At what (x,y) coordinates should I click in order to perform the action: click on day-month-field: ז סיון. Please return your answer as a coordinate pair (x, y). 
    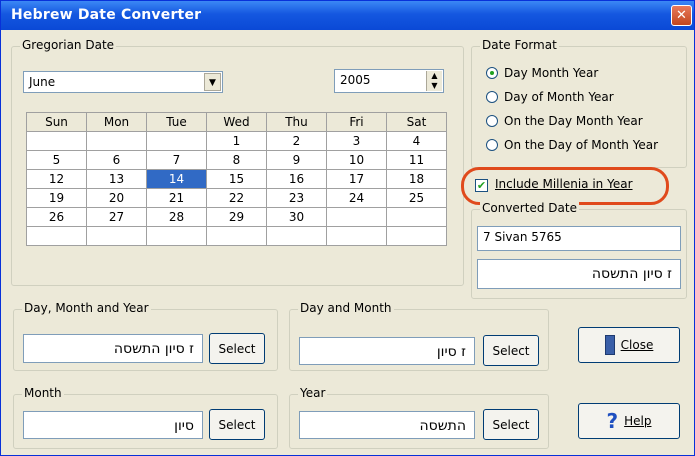
    Looking at the image, I should click on (387, 351).